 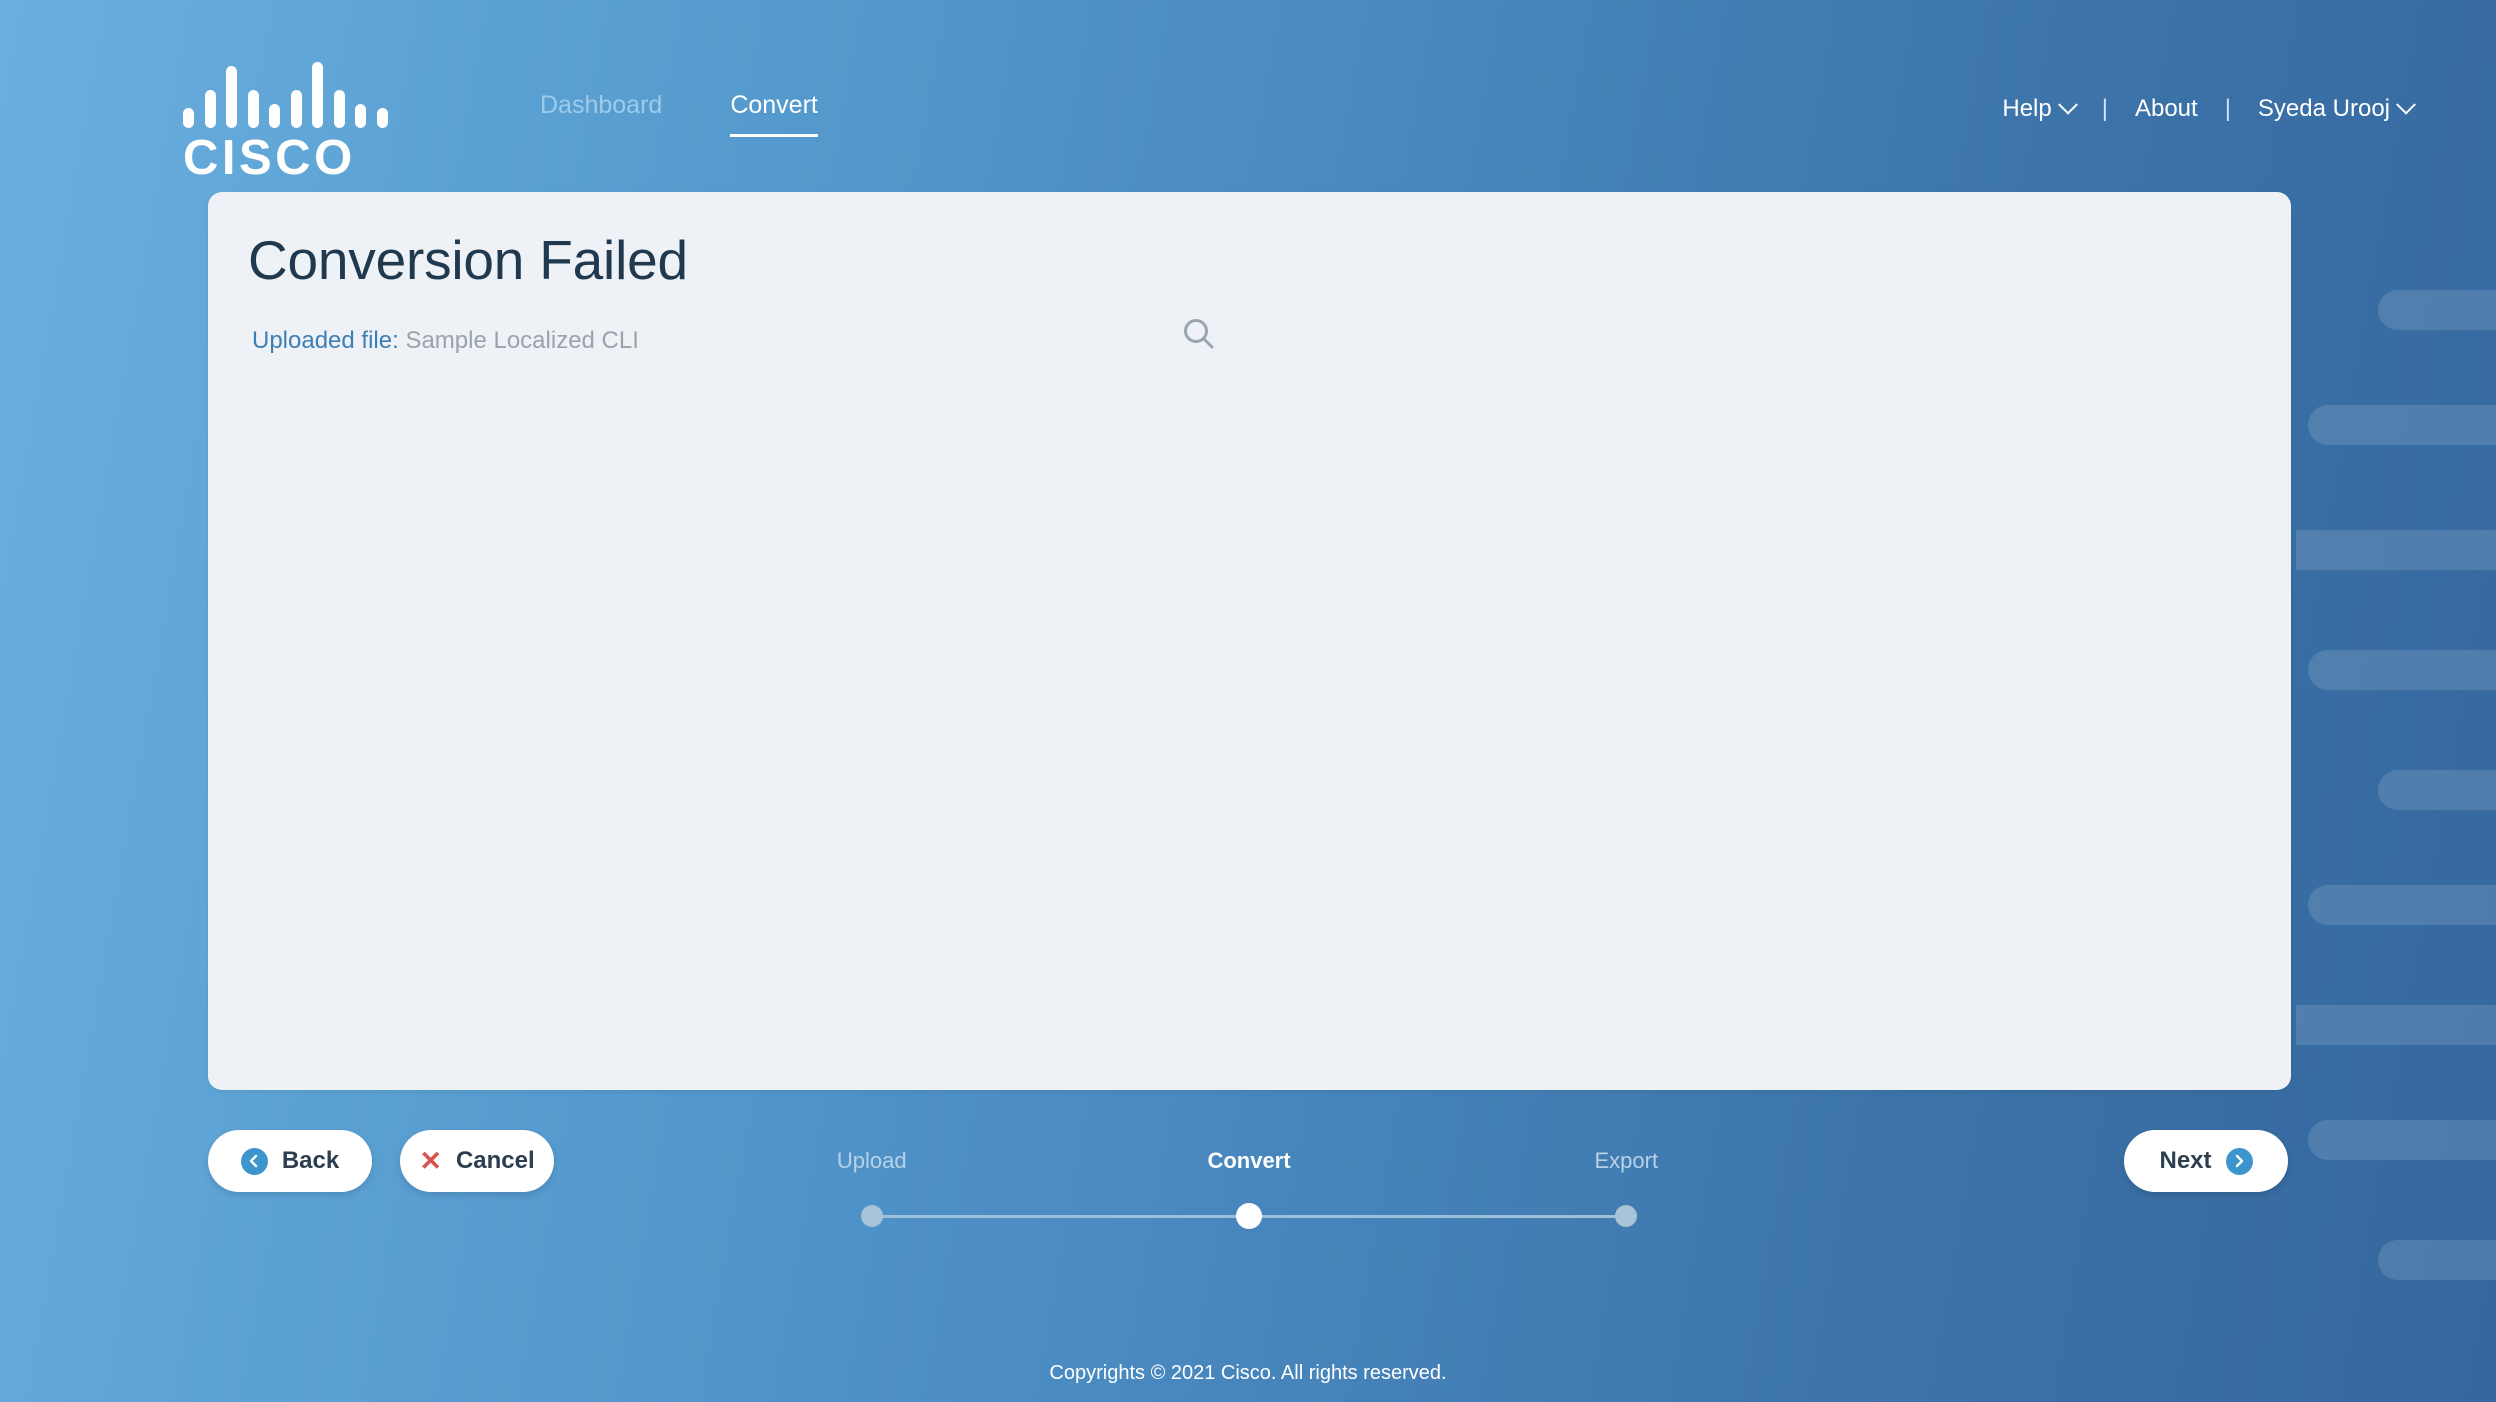 I want to click on back-button-label: Back, so click(x=310, y=1160).